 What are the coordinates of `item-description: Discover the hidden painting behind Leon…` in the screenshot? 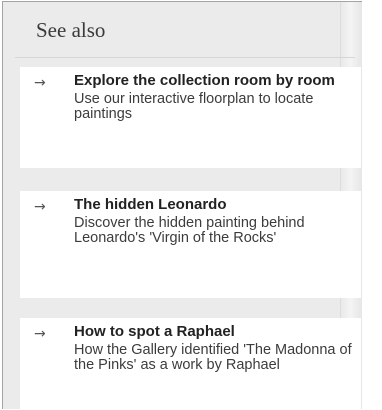 It's located at (189, 230).